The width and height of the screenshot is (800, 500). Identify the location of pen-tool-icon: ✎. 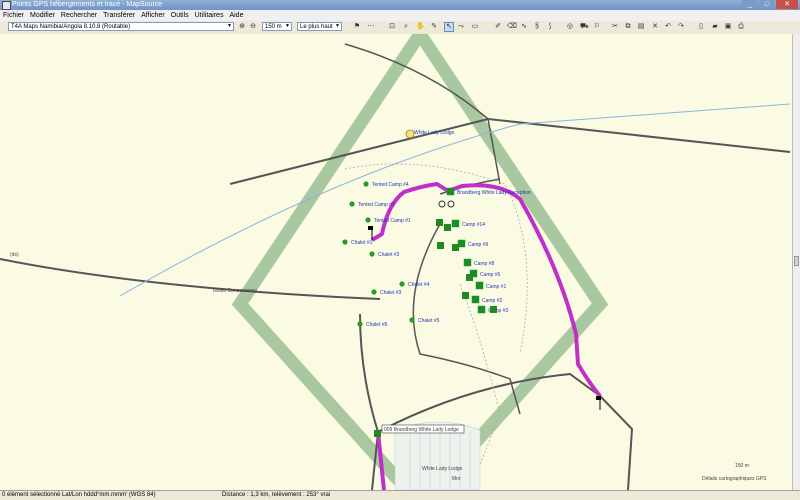
(434, 27).